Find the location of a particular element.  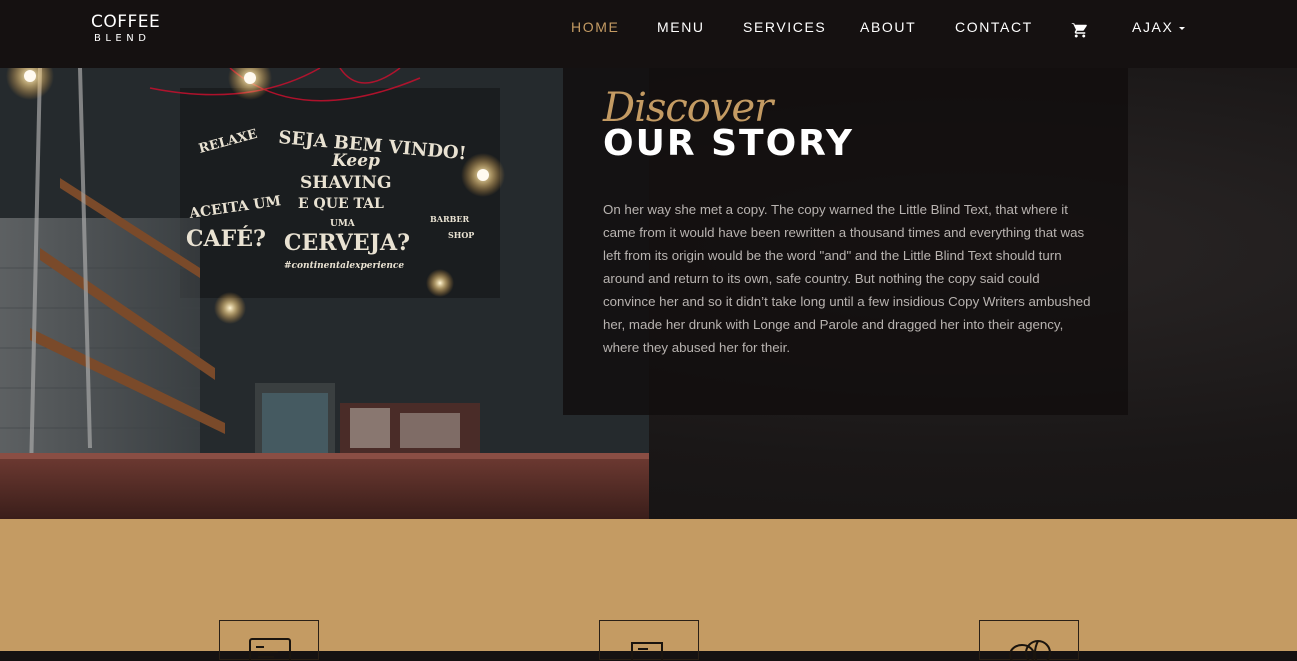

story-heading: OUR STORY is located at coordinates (728, 143).